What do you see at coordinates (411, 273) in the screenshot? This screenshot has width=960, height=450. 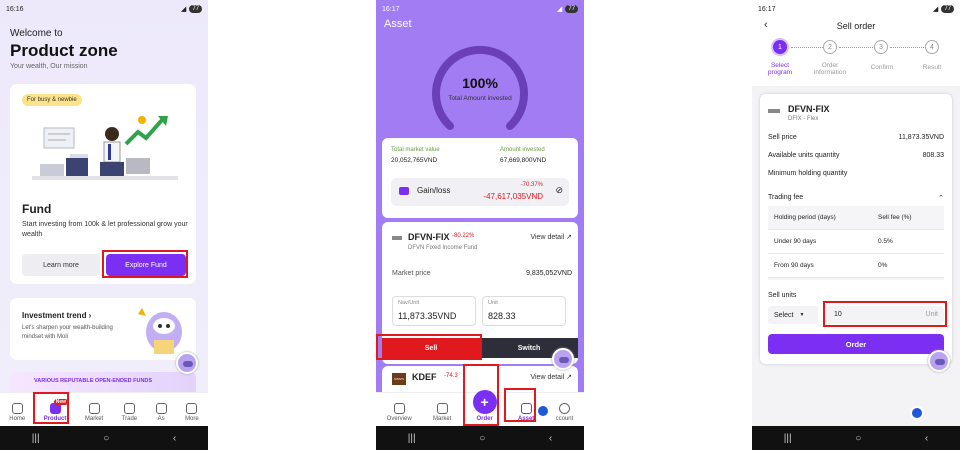 I see `market-price-label: Market price` at bounding box center [411, 273].